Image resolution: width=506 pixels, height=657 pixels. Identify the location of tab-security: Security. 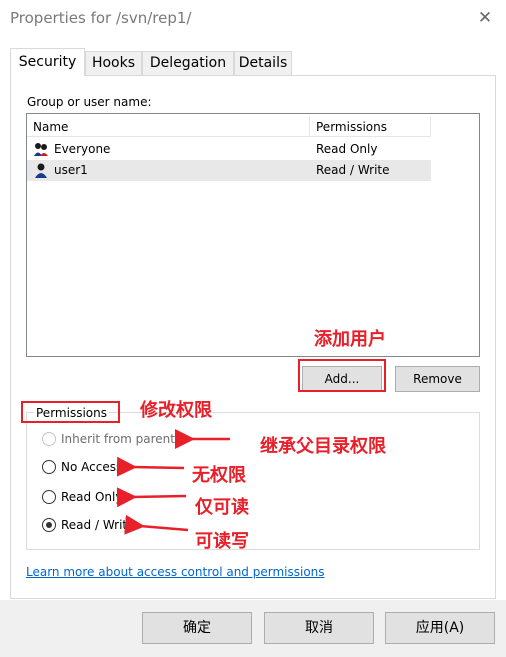
(47, 62).